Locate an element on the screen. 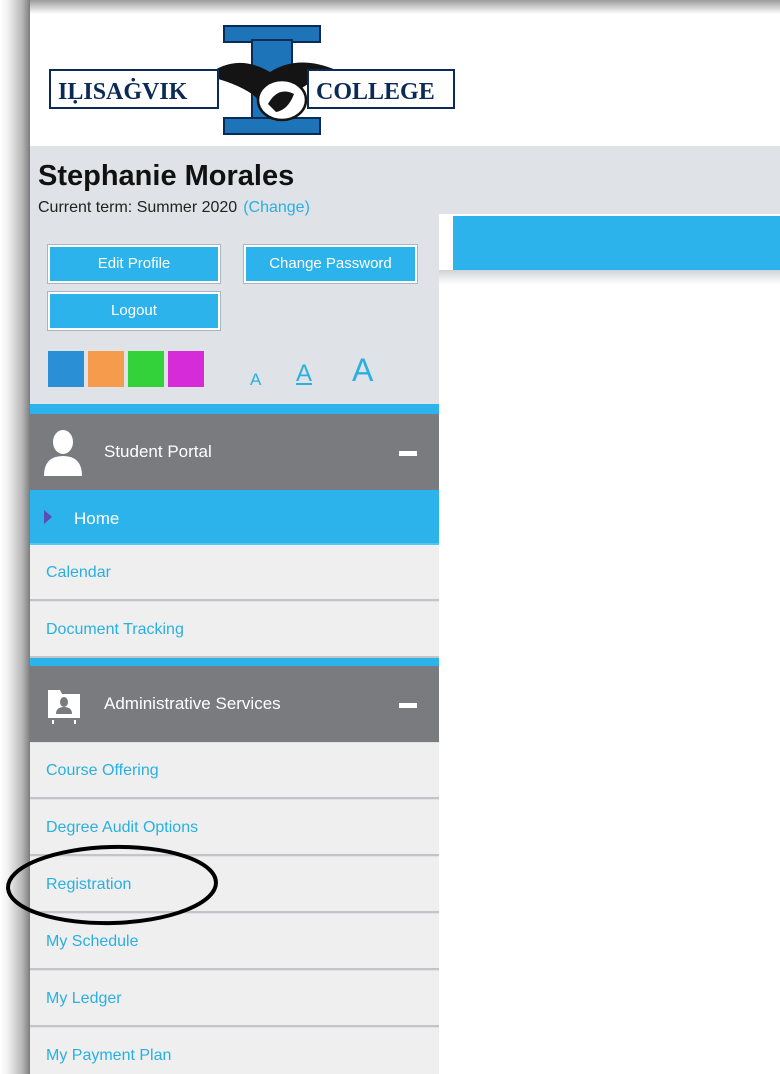  nav-item-label: My Ledger is located at coordinates (84, 998).